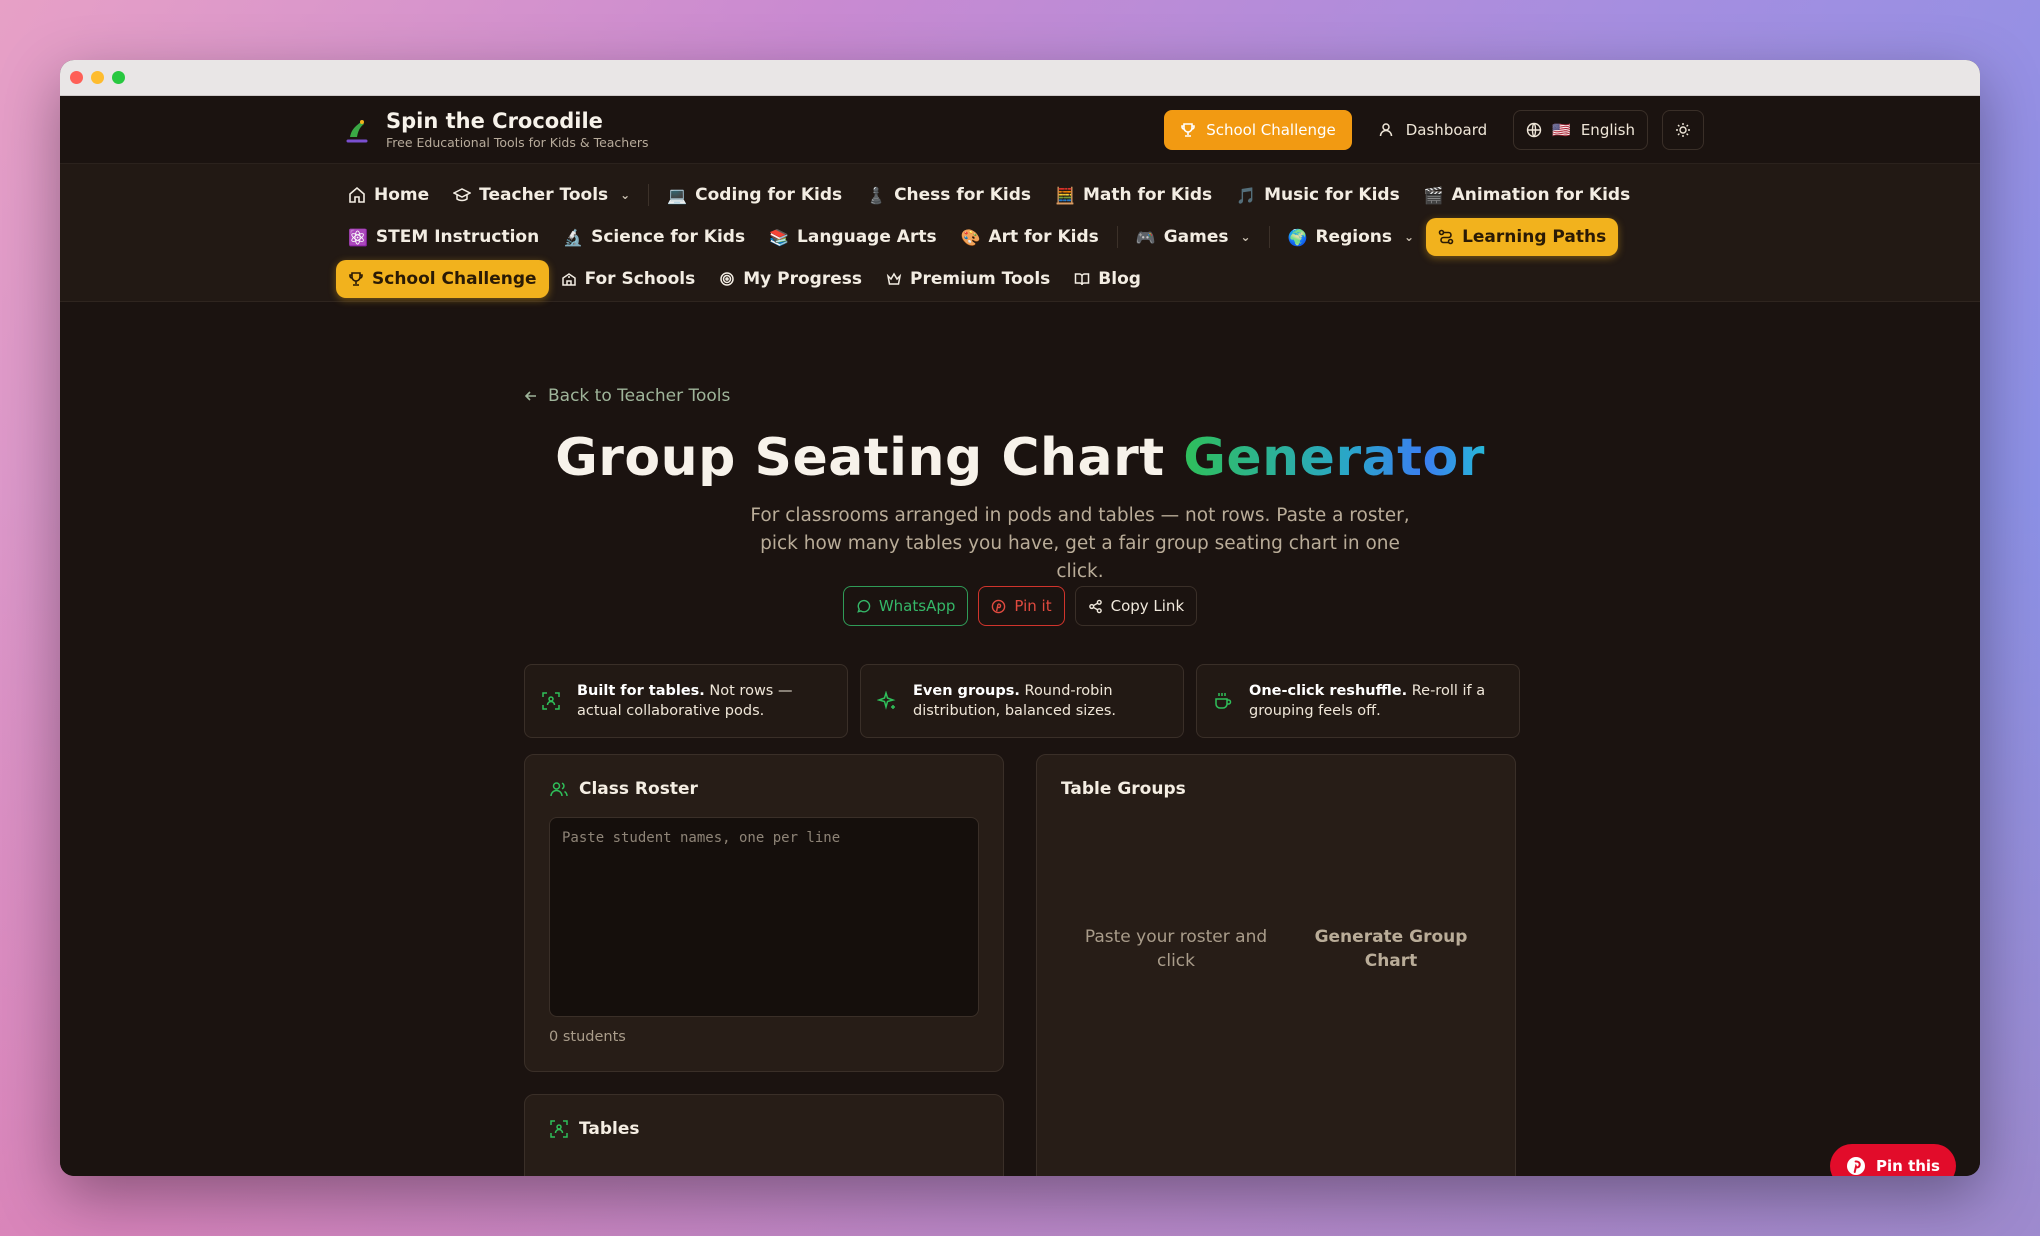 The height and width of the screenshot is (1236, 2040). What do you see at coordinates (1561, 129) in the screenshot?
I see `flag-icon: 🇺🇸` at bounding box center [1561, 129].